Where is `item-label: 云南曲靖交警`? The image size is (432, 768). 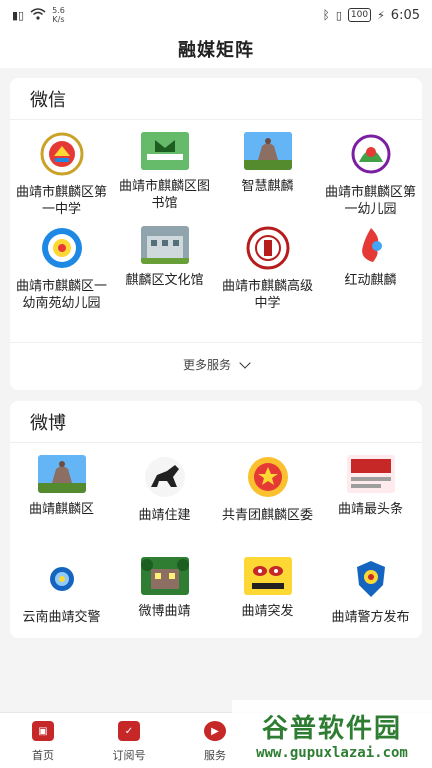
item-label: 云南曲靖交警 is located at coordinates (61, 617).